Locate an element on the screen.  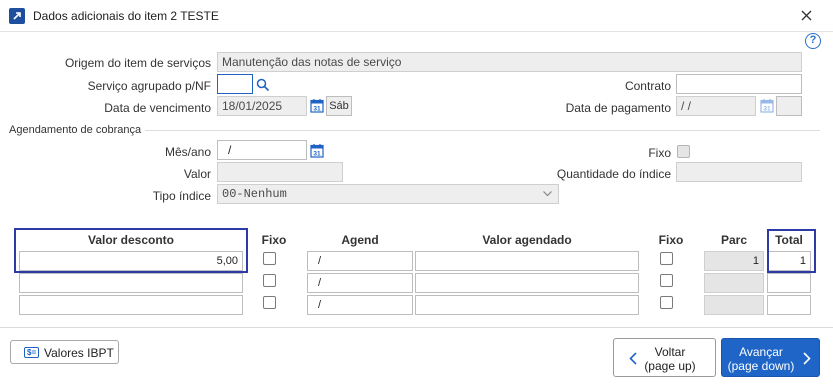
servico-input is located at coordinates (235, 84).